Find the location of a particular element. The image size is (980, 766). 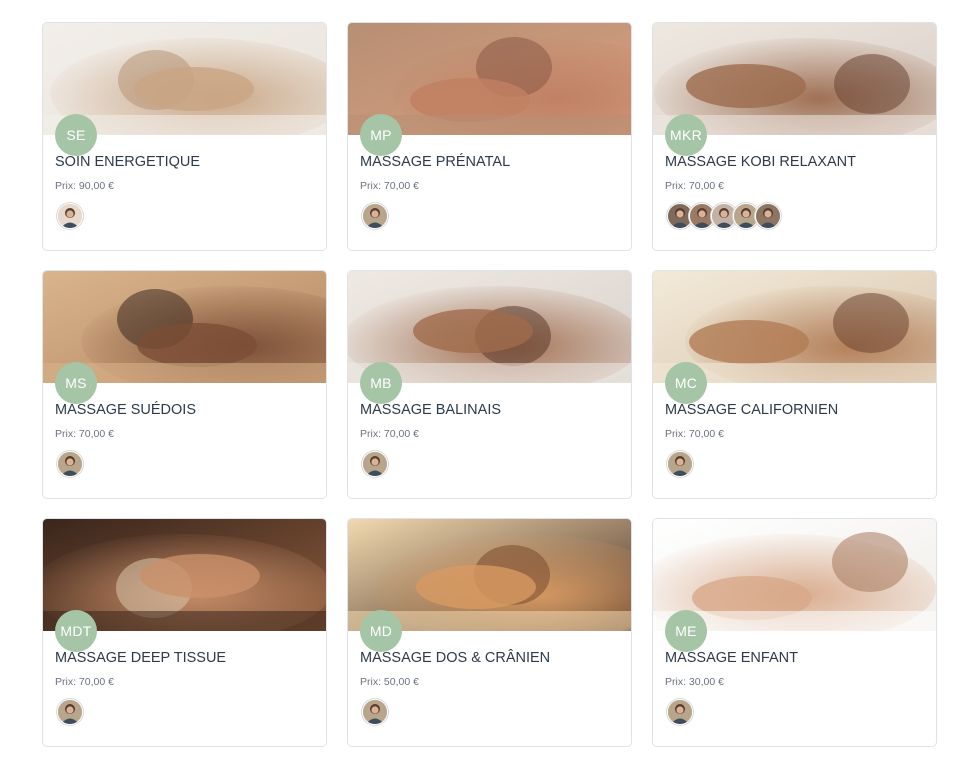

service-title: MASSAGE DOS & CRÂNIEN is located at coordinates (455, 658).